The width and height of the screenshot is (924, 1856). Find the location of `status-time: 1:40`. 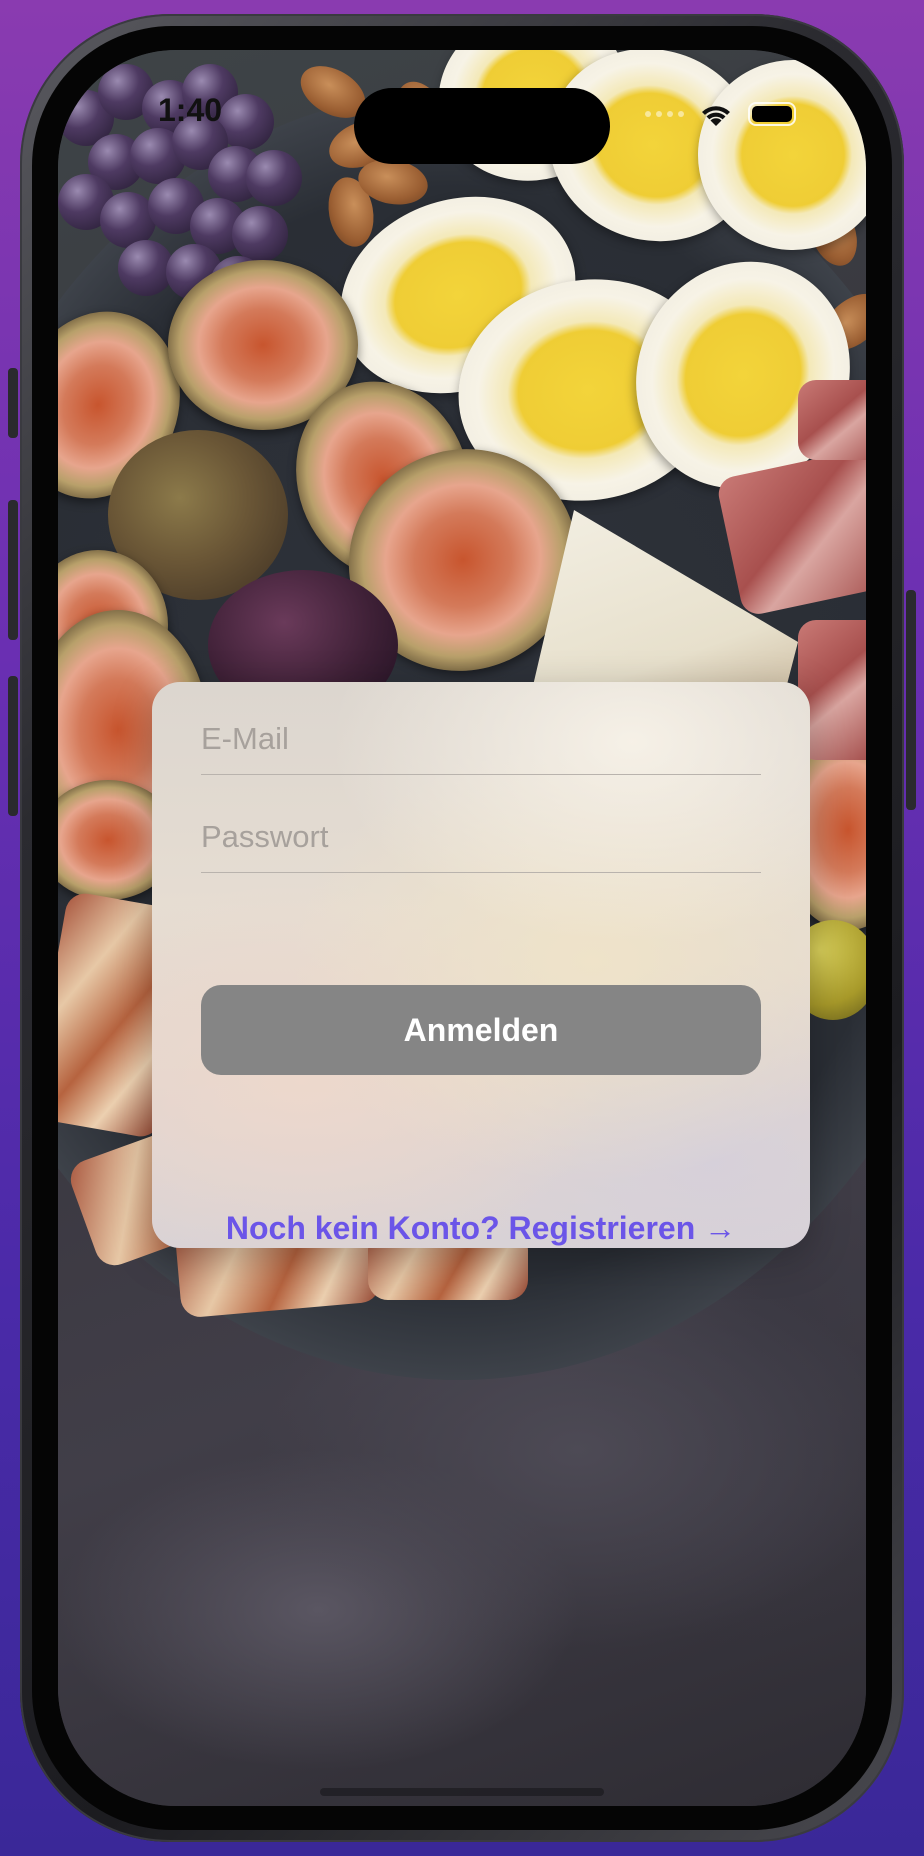

status-time: 1:40 is located at coordinates (190, 110).